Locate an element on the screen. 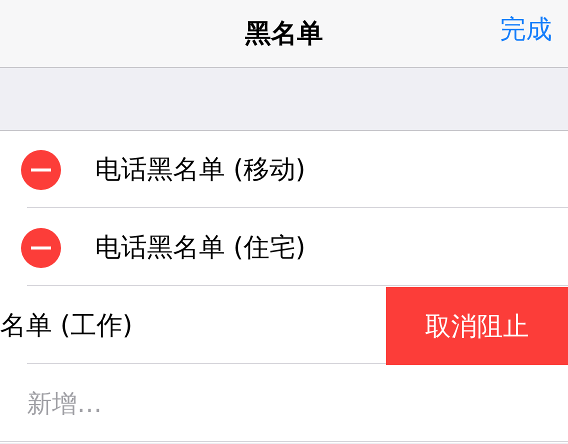 The width and height of the screenshot is (568, 444). done-button: 完成 is located at coordinates (526, 29).